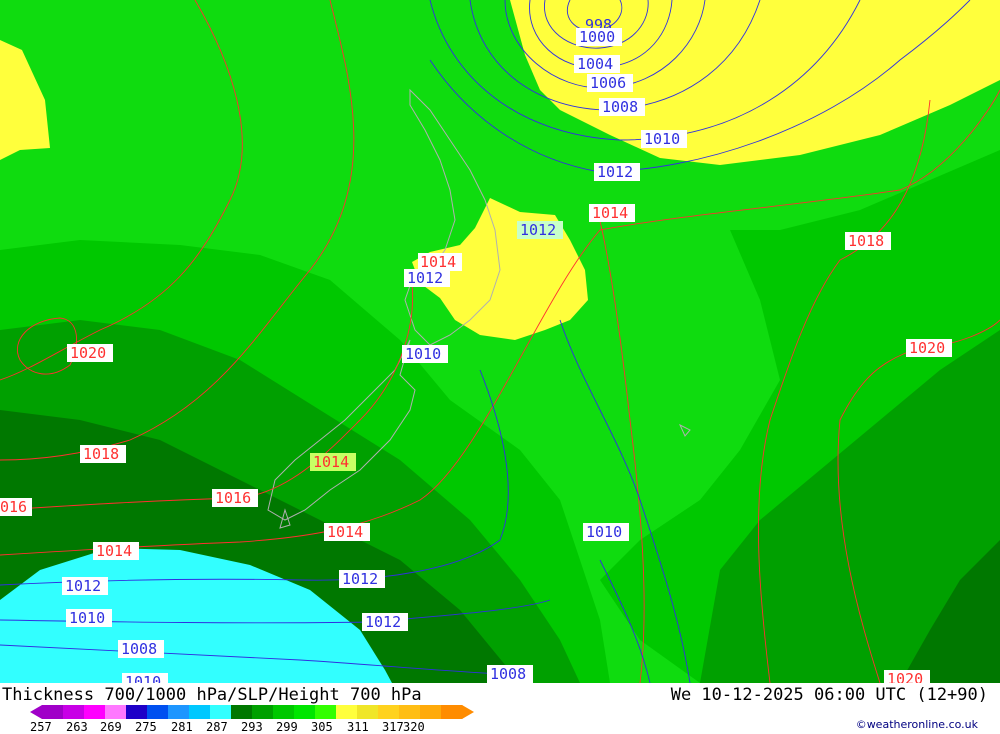 This screenshot has width=1000, height=734. What do you see at coordinates (597, 37) in the screenshot?
I see `isobar-label: 1000` at bounding box center [597, 37].